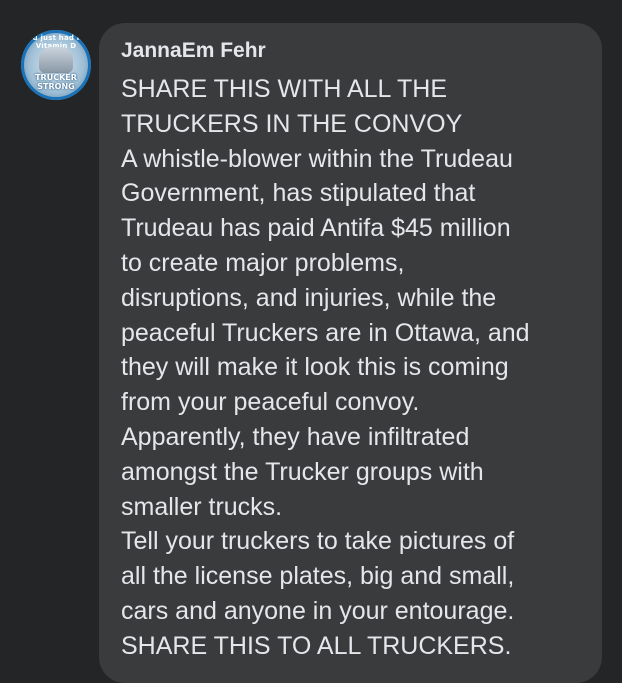 This screenshot has height=683, width=622. What do you see at coordinates (316, 228) in the screenshot?
I see `comment-line: Trudeau has paid Antifa $45 million` at bounding box center [316, 228].